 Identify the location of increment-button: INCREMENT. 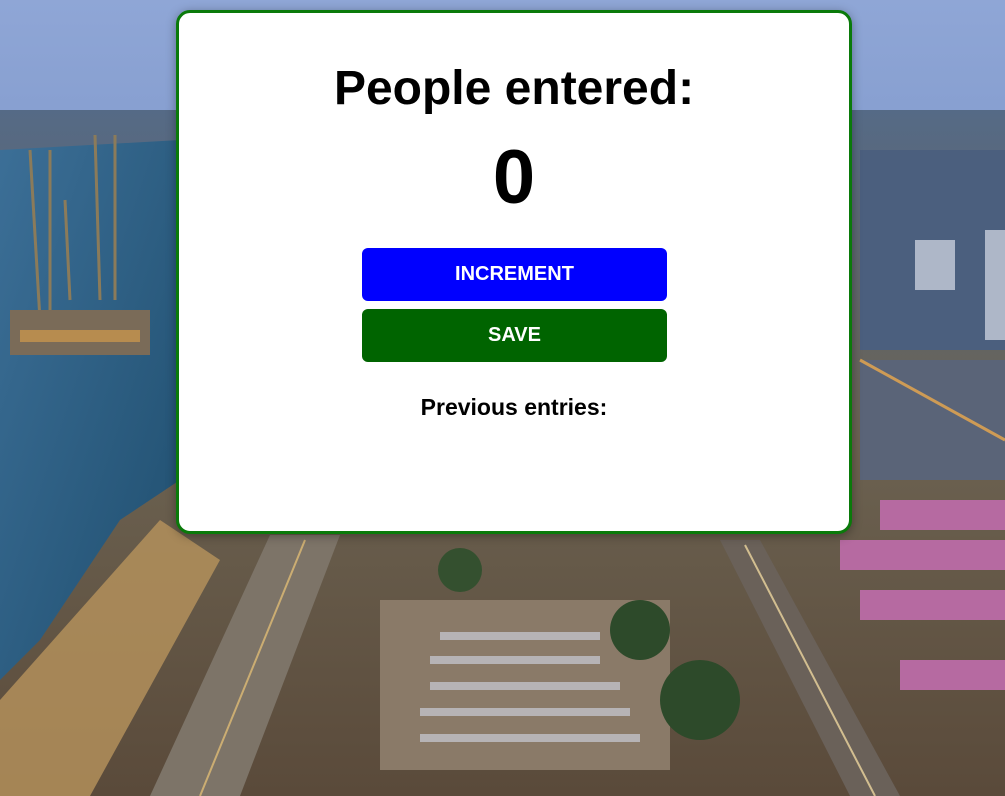
(514, 274).